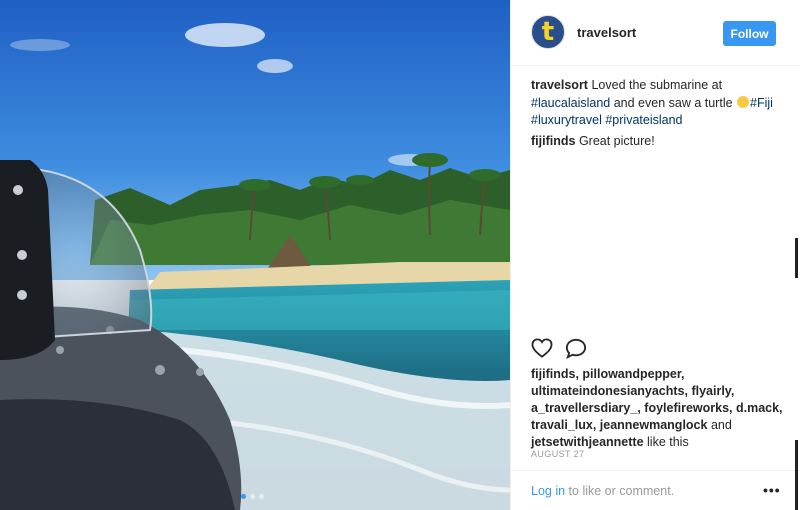 The height and width of the screenshot is (510, 800). What do you see at coordinates (557, 454) in the screenshot?
I see `post-date: AUGUST 27` at bounding box center [557, 454].